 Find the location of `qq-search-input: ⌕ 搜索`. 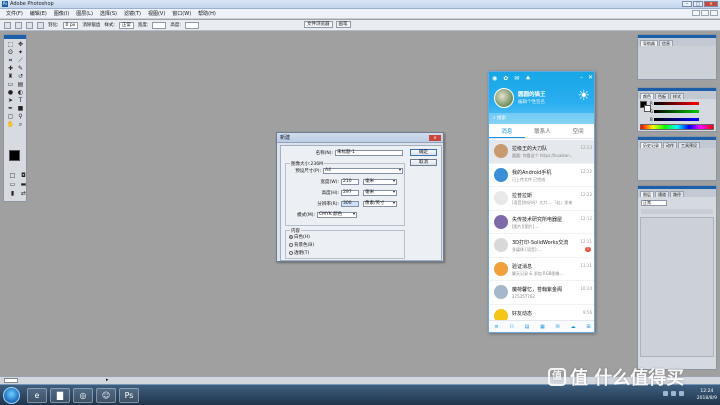

qq-search-input: ⌕ 搜索 is located at coordinates (541, 118).